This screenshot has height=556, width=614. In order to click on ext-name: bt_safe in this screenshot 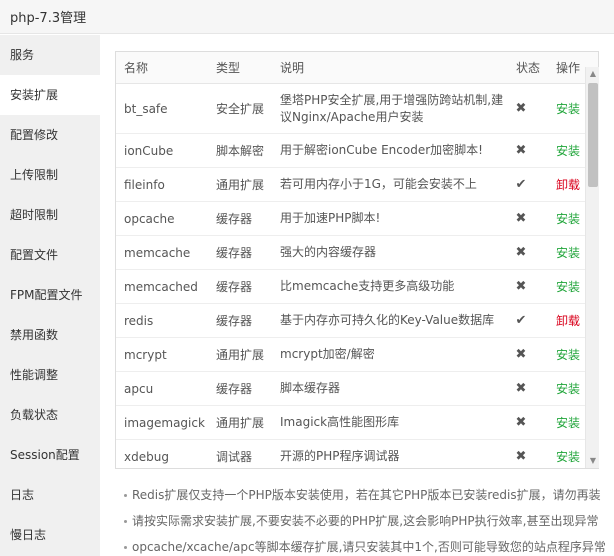, I will do `click(146, 108)`.